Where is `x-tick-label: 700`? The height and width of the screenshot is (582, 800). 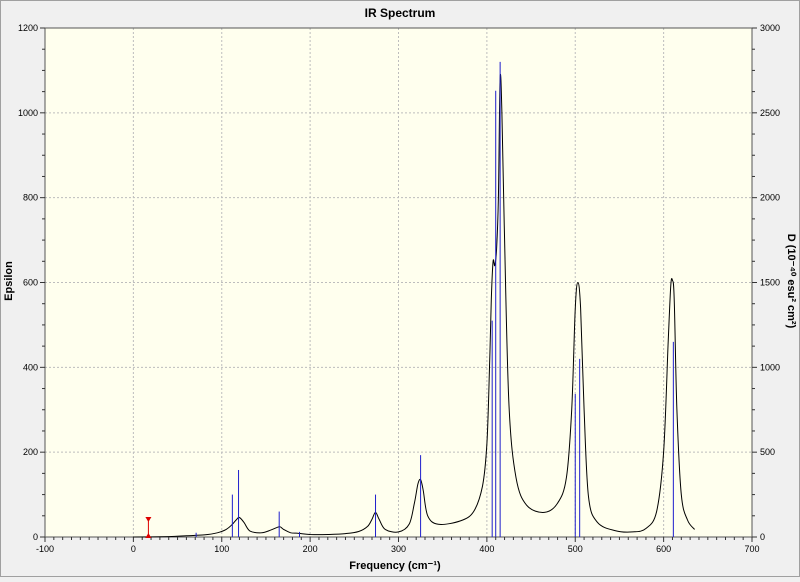
x-tick-label: 700 is located at coordinates (751, 549).